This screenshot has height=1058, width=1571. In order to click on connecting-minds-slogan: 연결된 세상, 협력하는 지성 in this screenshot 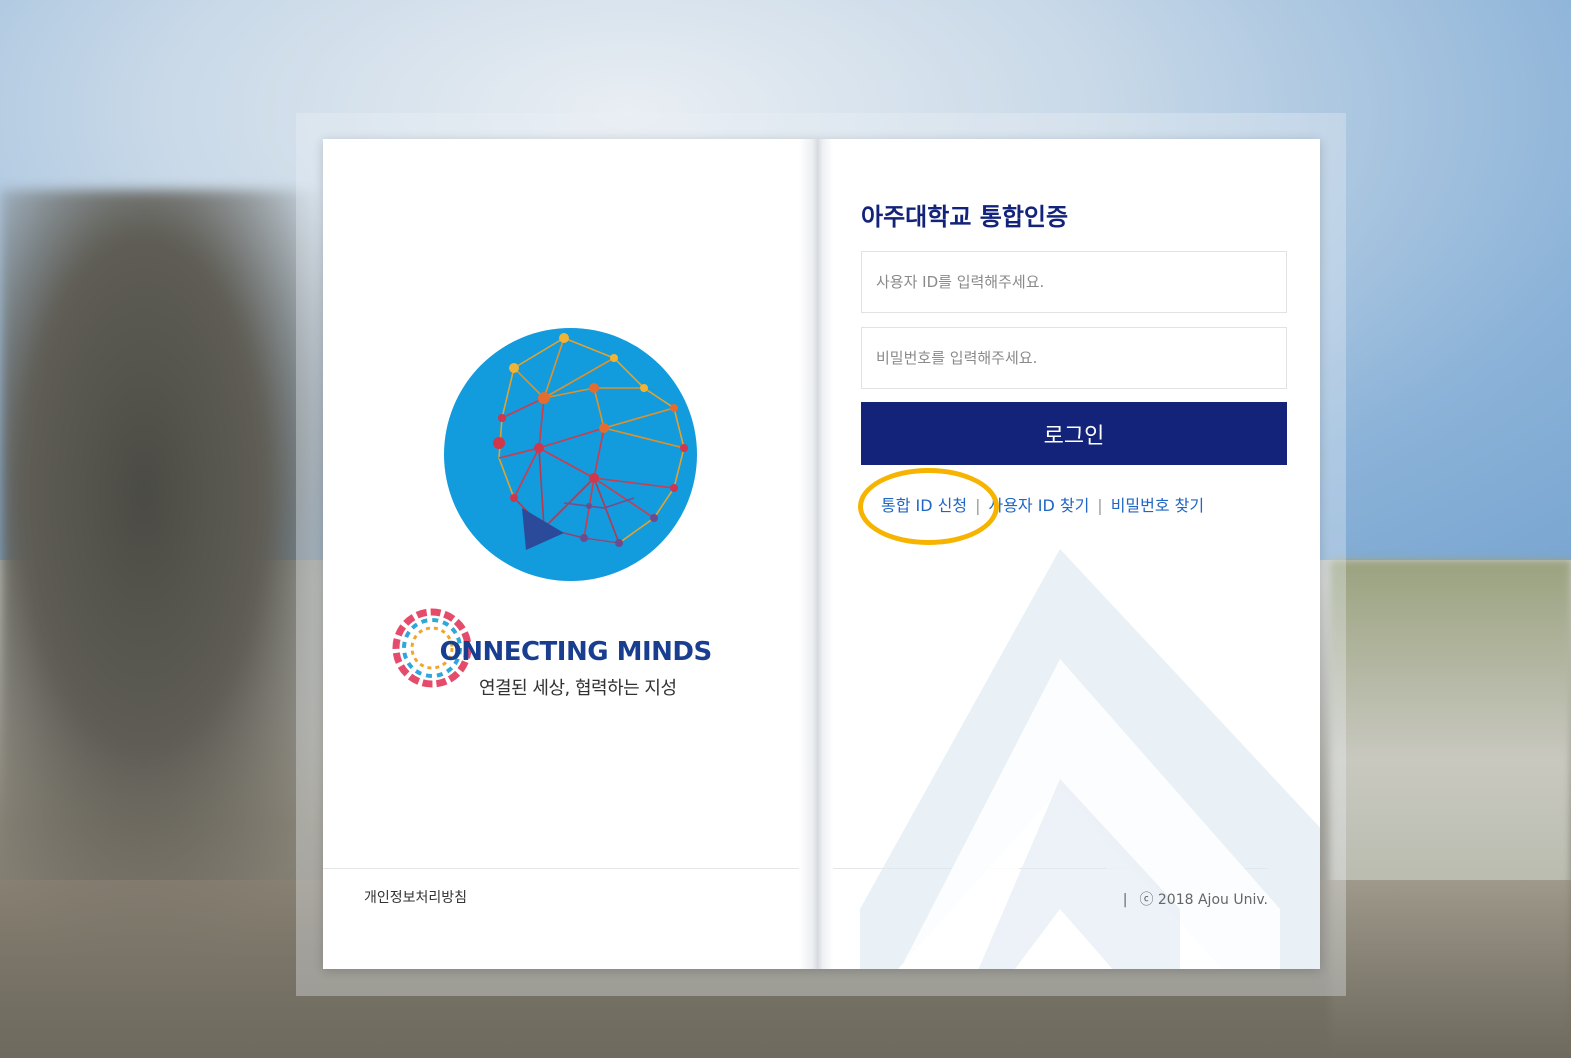, I will do `click(578, 688)`.